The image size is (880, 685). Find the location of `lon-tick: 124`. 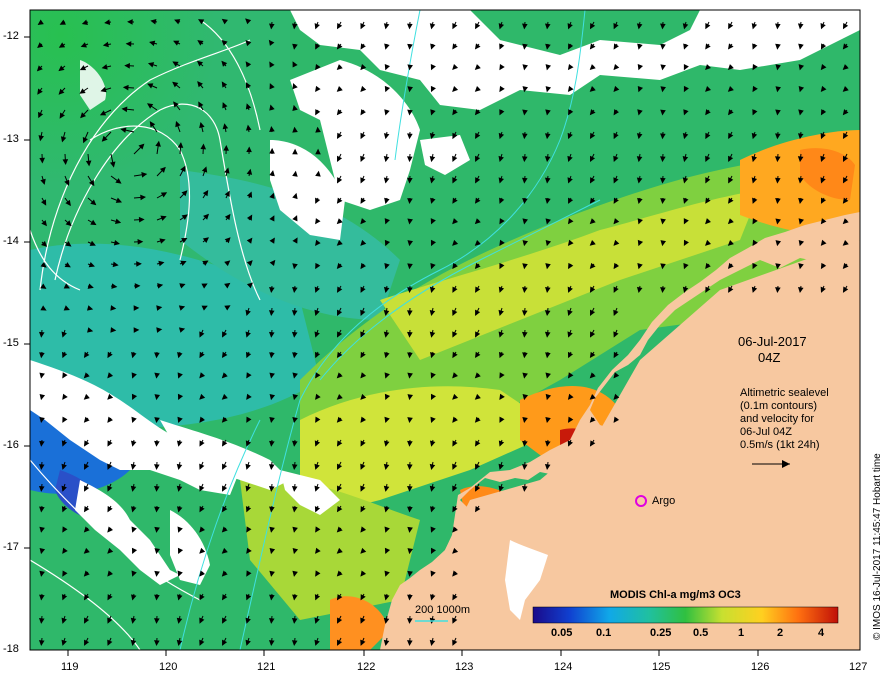

lon-tick: 124 is located at coordinates (563, 667).